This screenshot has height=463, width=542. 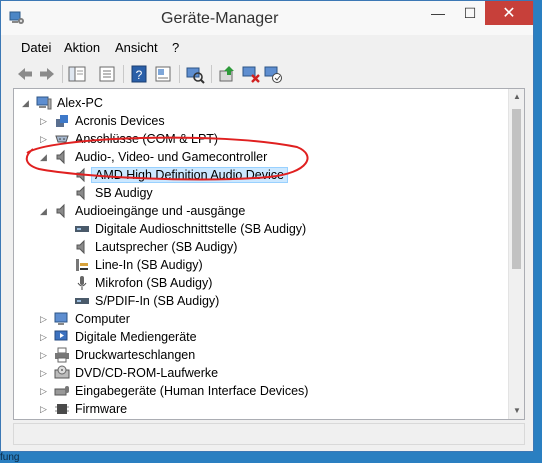 What do you see at coordinates (102, 319) in the screenshot?
I see `tree-item-label: Computer` at bounding box center [102, 319].